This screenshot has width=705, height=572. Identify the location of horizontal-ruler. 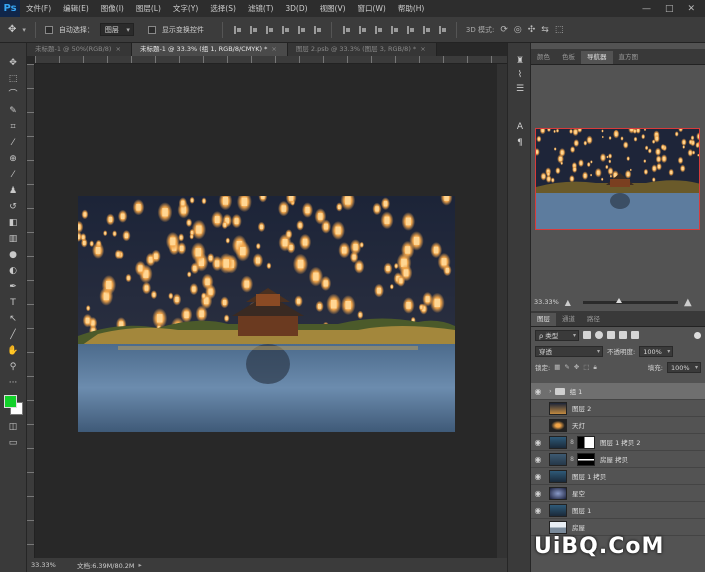
(271, 60).